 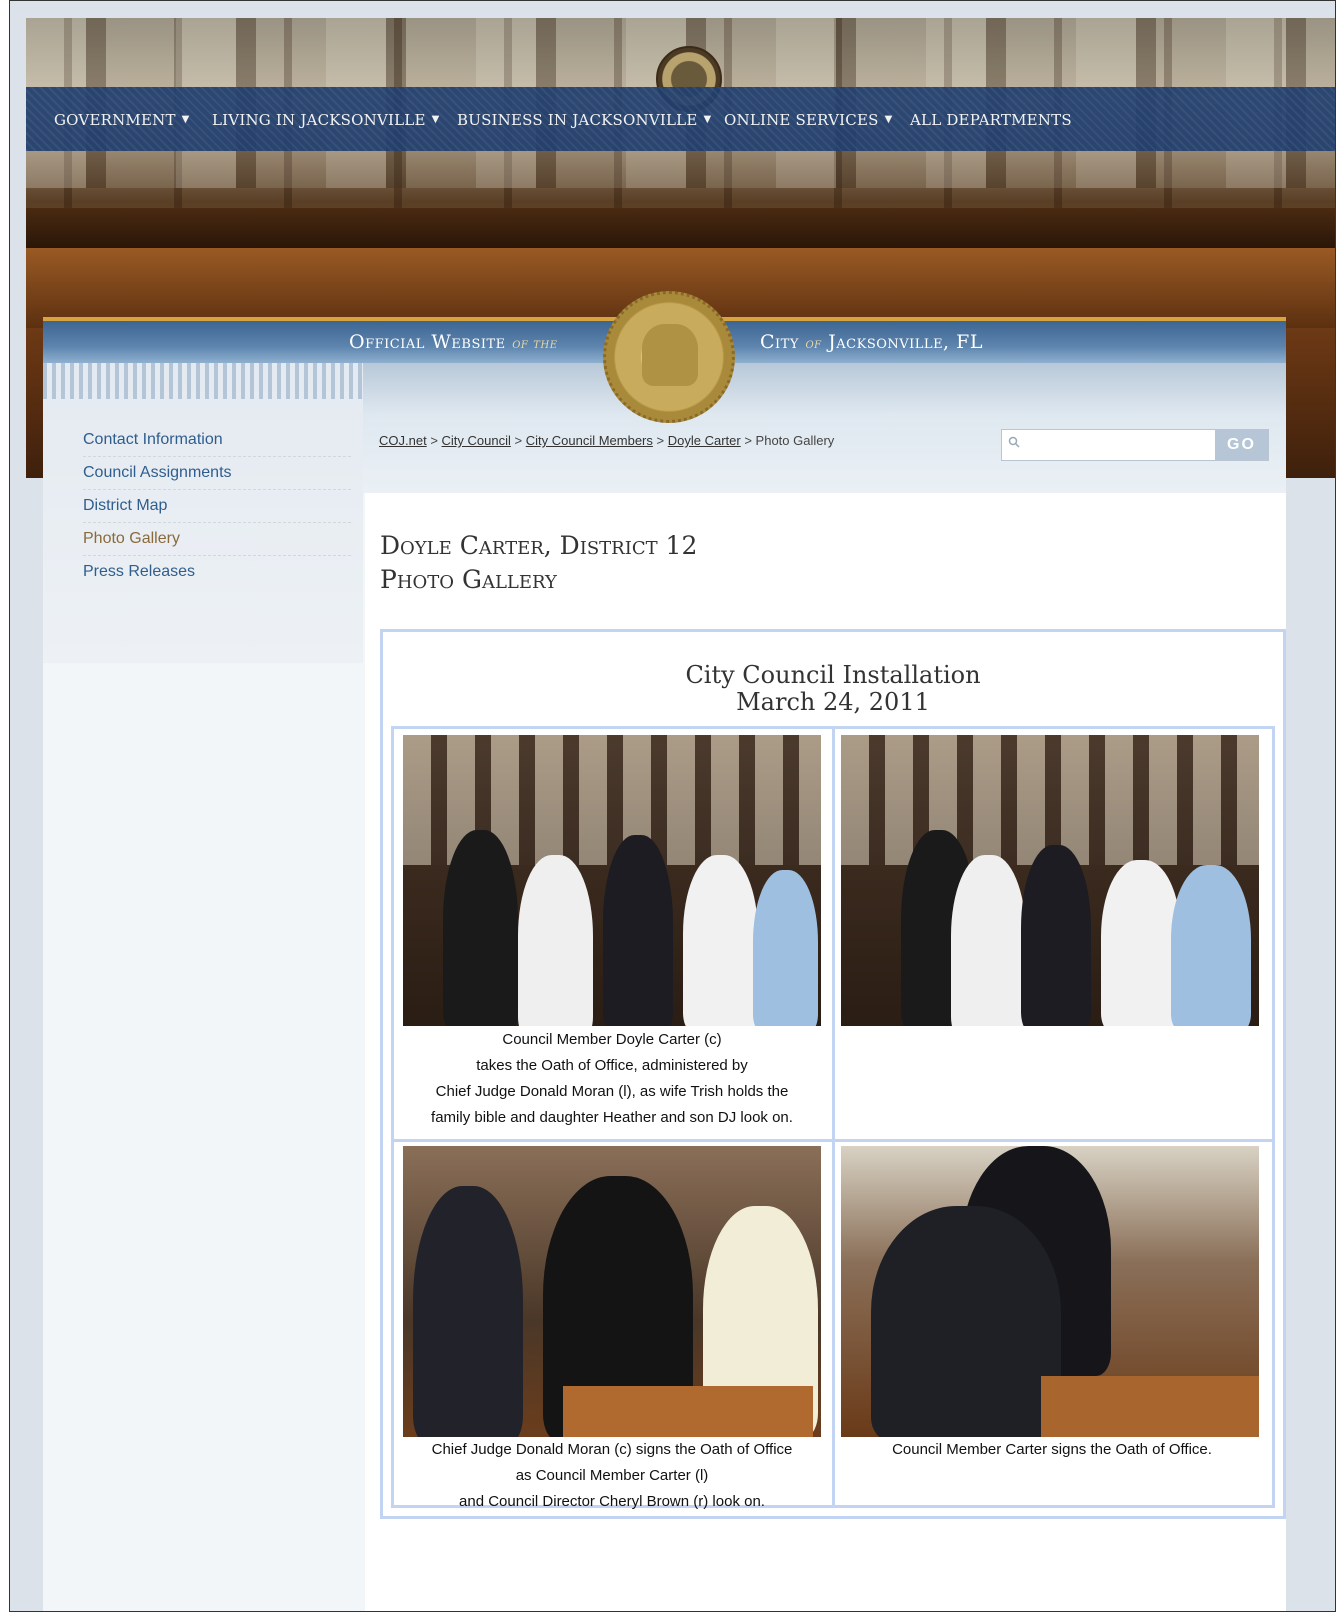 I want to click on sidebar-item-district-map: District Map, so click(x=217, y=506).